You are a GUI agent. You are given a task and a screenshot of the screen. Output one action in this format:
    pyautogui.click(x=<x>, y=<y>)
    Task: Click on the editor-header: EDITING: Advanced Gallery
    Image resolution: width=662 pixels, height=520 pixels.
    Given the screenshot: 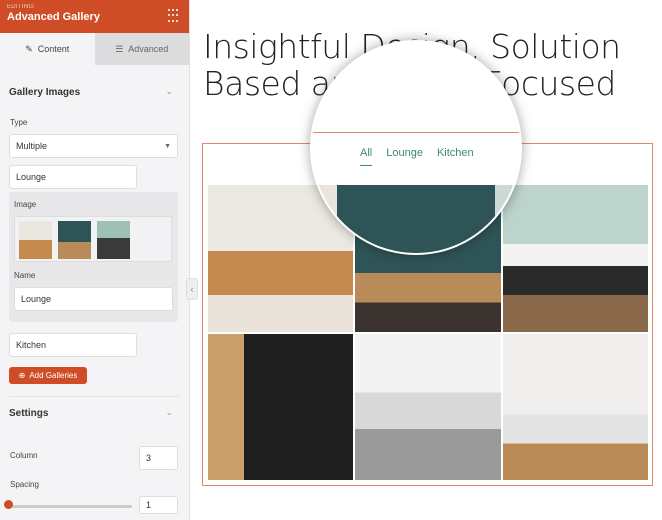 What is the action you would take?
    pyautogui.click(x=94, y=16)
    